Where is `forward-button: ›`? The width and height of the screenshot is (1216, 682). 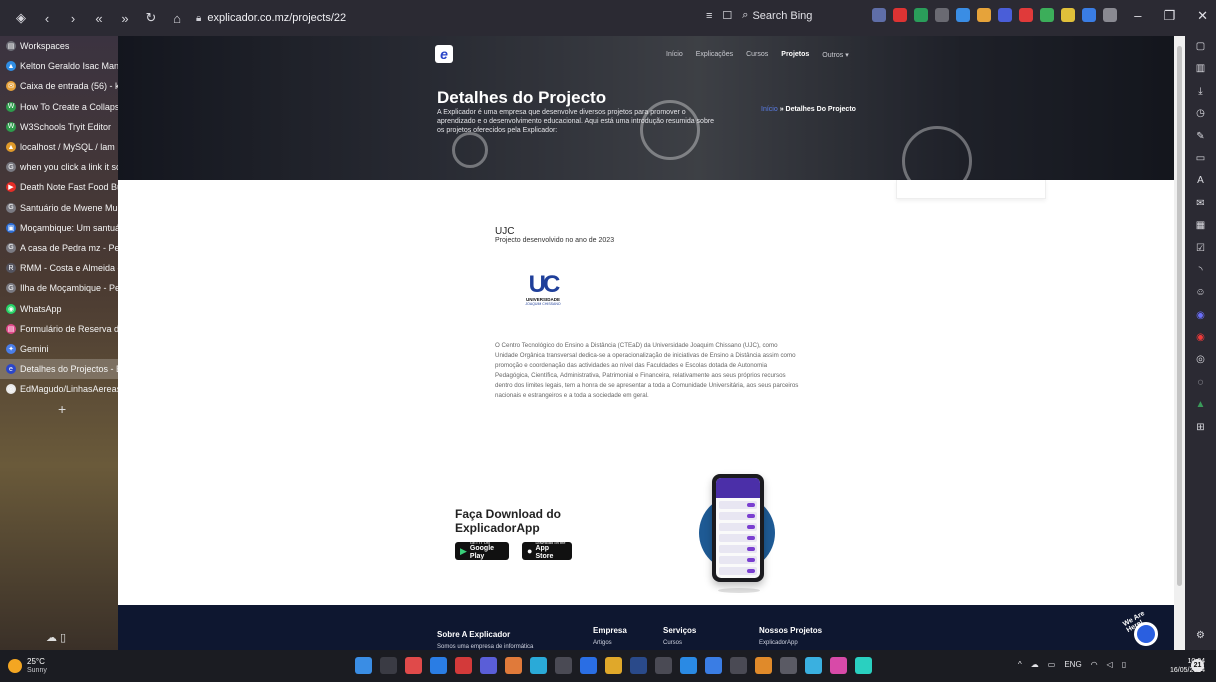 forward-button: › is located at coordinates (73, 18).